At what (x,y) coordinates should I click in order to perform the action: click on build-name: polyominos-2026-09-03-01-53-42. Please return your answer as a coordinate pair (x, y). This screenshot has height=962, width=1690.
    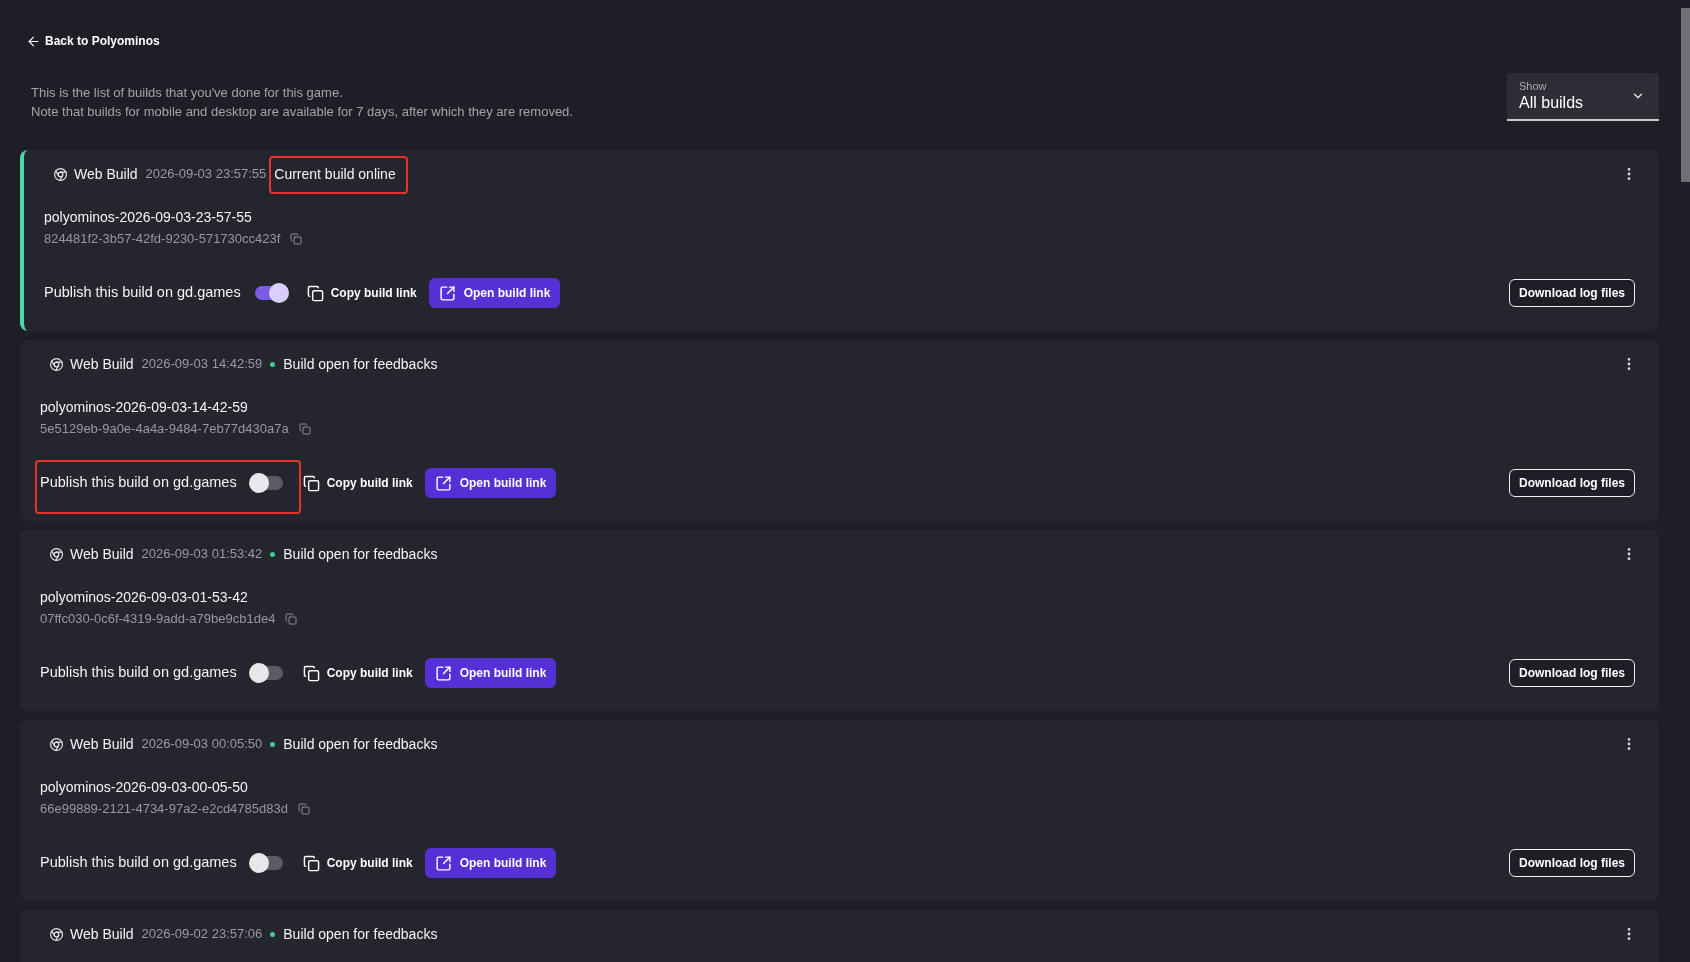
    Looking at the image, I should click on (144, 597).